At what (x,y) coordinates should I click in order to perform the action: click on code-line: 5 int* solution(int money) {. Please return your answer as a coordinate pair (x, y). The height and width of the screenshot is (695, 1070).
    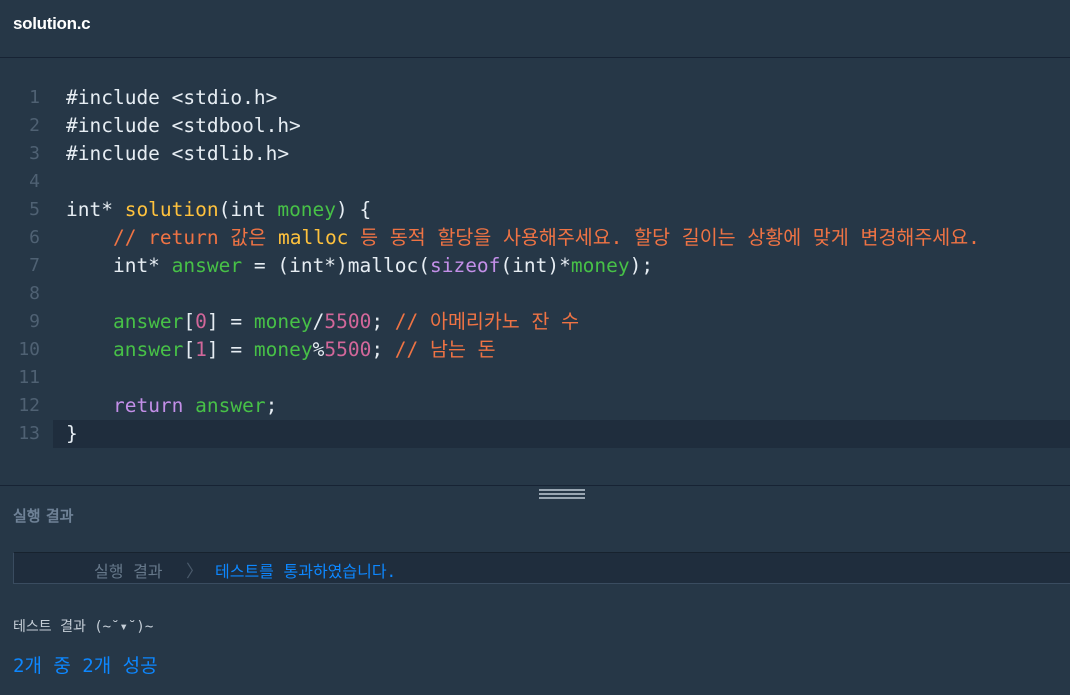
    Looking at the image, I should click on (535, 210).